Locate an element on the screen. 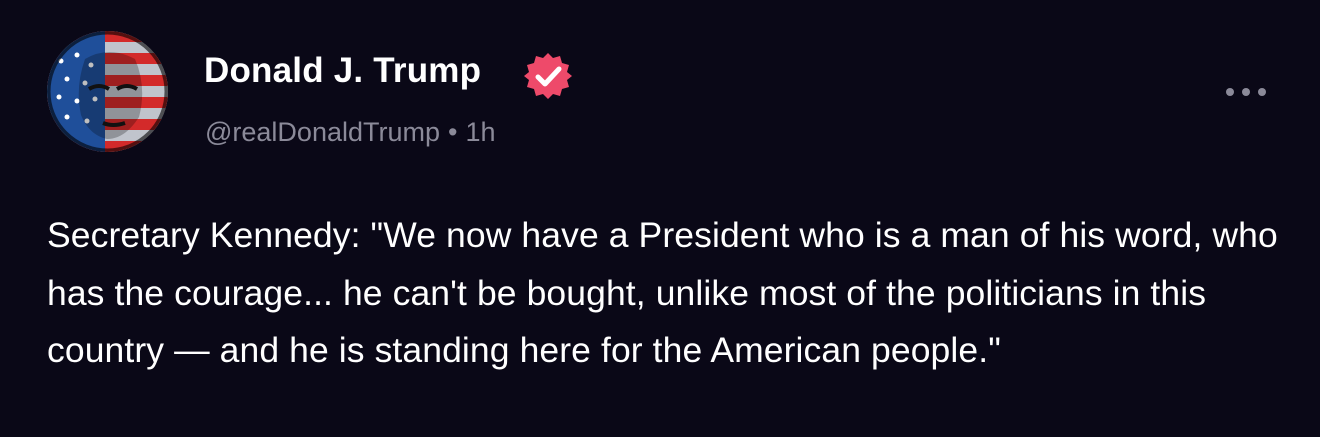  post-meta: @realDonaldTrump • 1h is located at coordinates (350, 132).